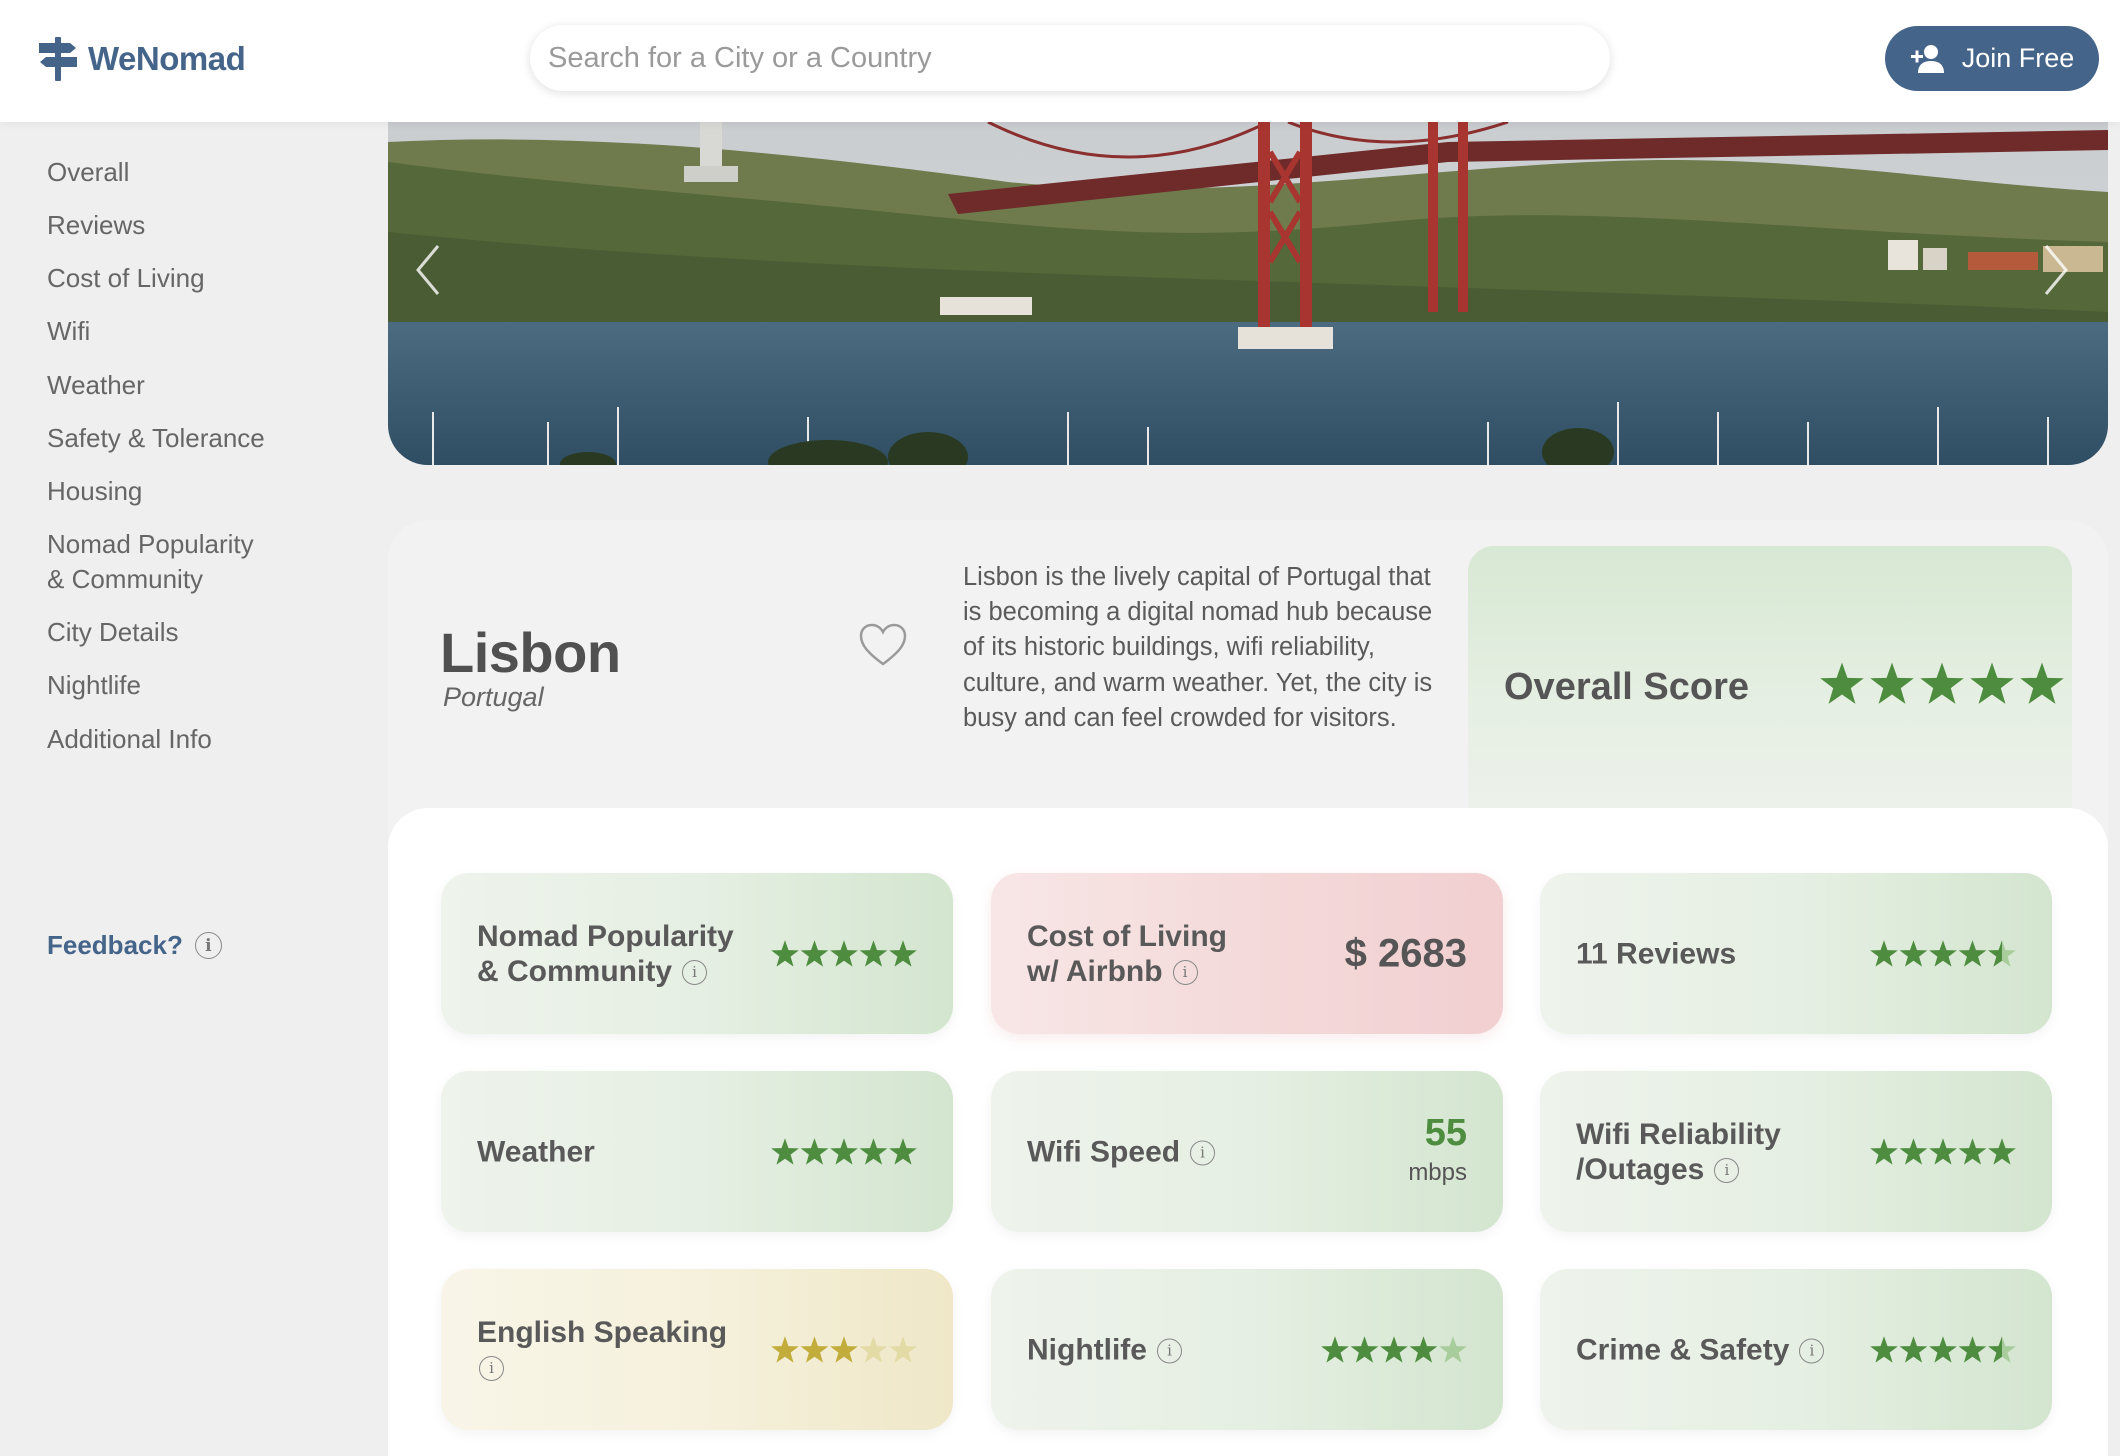  Describe the element at coordinates (1070, 58) in the screenshot. I see `search-input` at that location.